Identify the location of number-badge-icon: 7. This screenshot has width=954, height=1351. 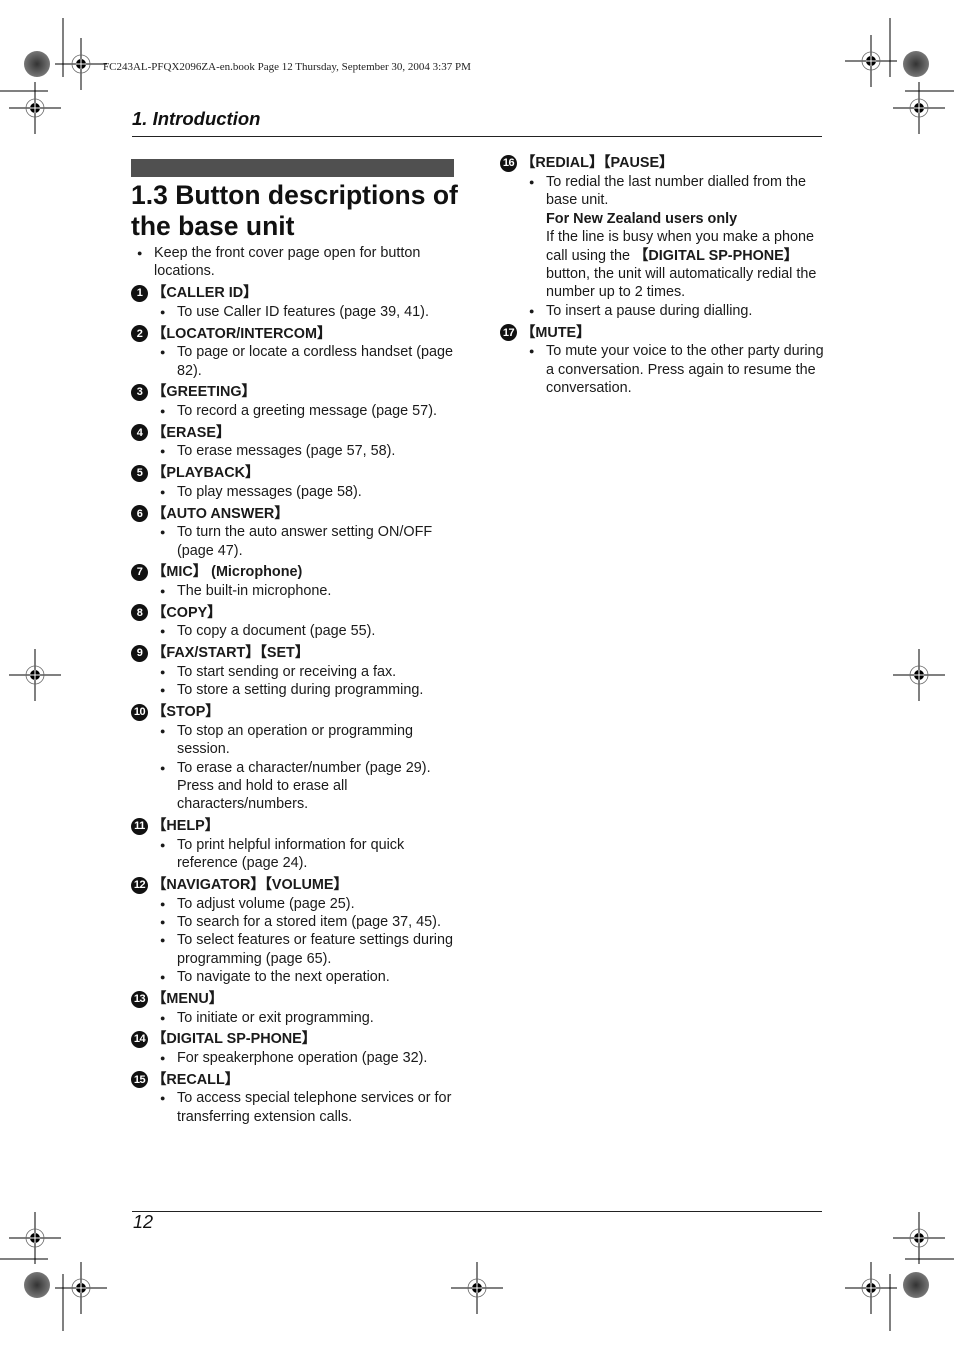
(139, 573).